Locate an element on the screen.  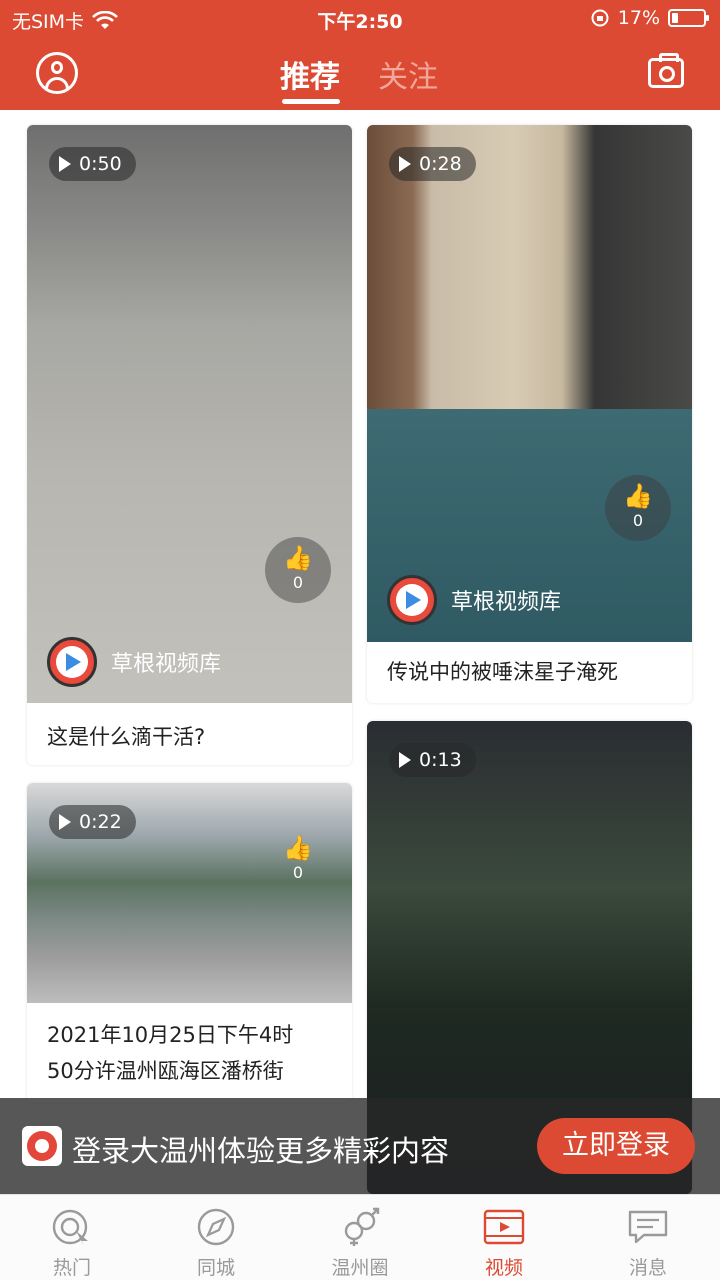
tab-wenzhou-circle: 温州圈 is located at coordinates (360, 1237).